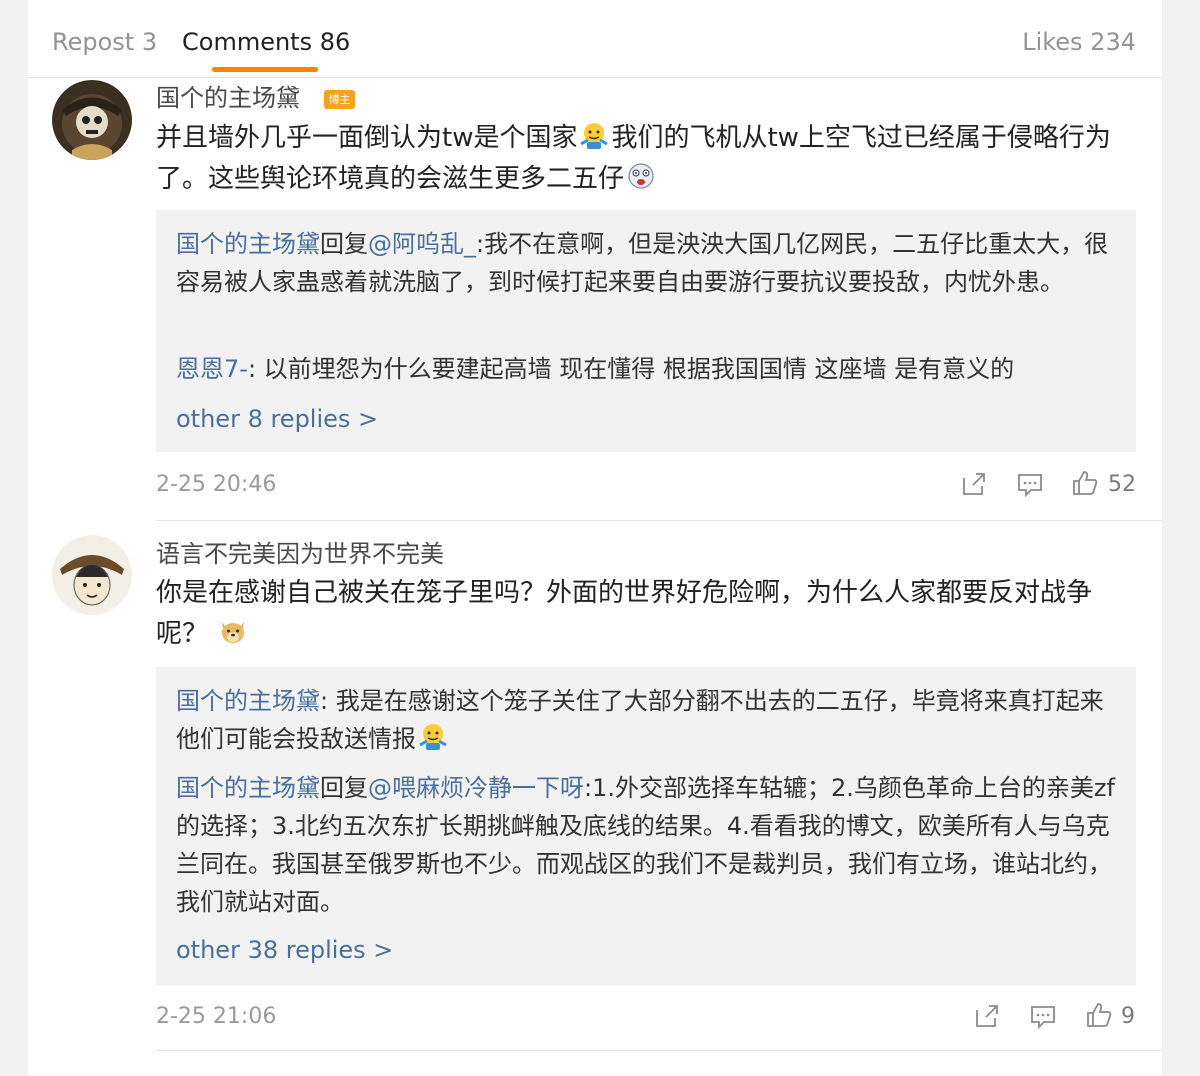 Image resolution: width=1200 pixels, height=1076 pixels. Describe the element at coordinates (233, 632) in the screenshot. I see `doge-emoji` at that location.